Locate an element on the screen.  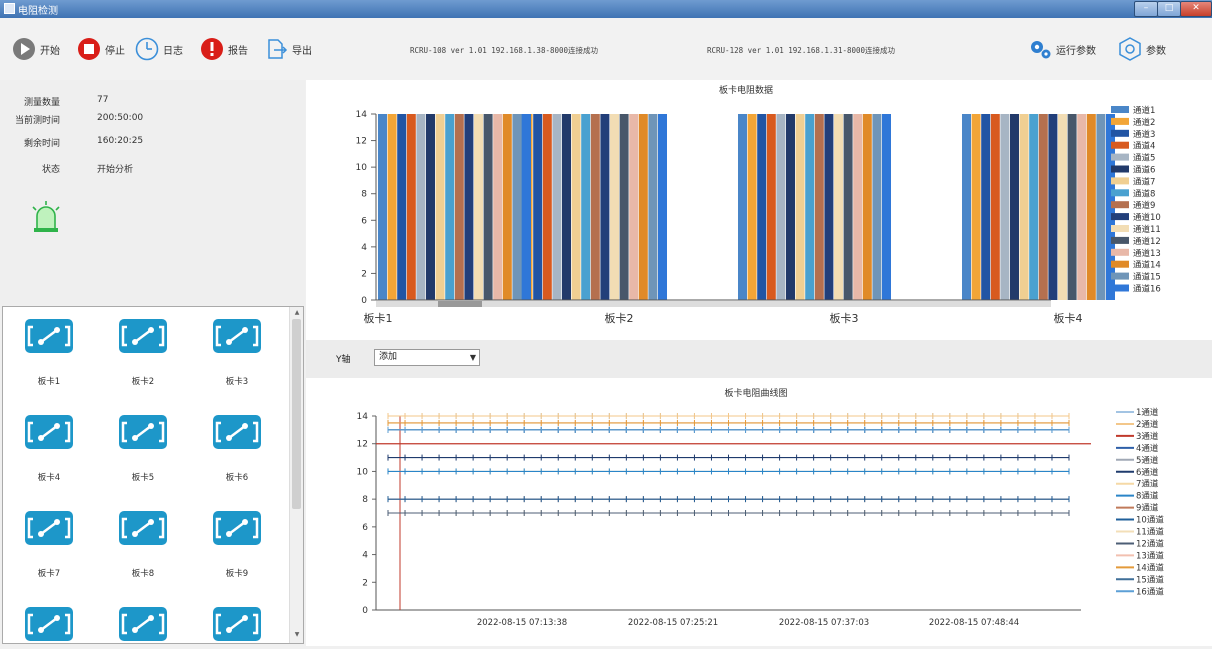
maximize-button: □ is located at coordinates (1169, 9).